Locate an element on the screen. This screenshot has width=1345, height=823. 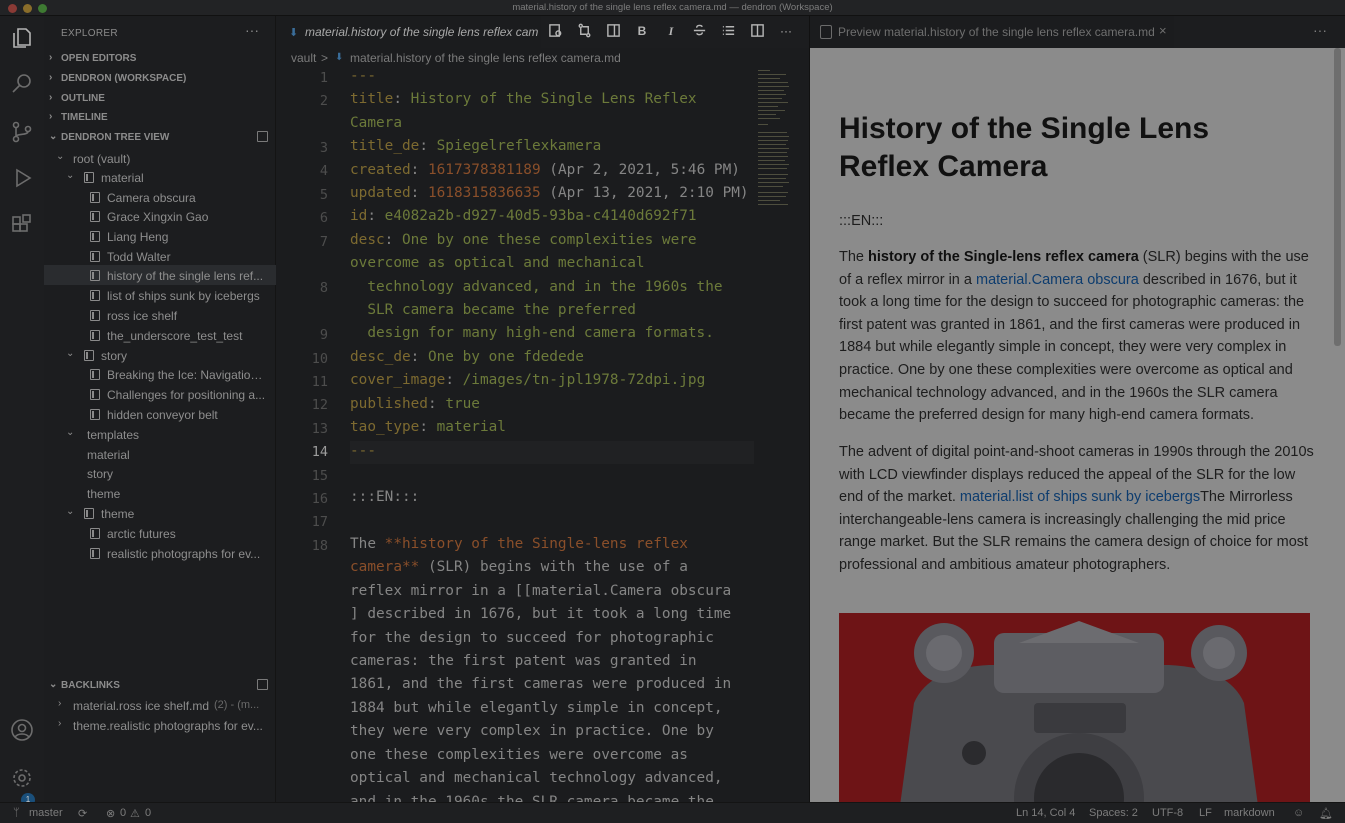
error-icon: ⊗ is located at coordinates (111, 814).